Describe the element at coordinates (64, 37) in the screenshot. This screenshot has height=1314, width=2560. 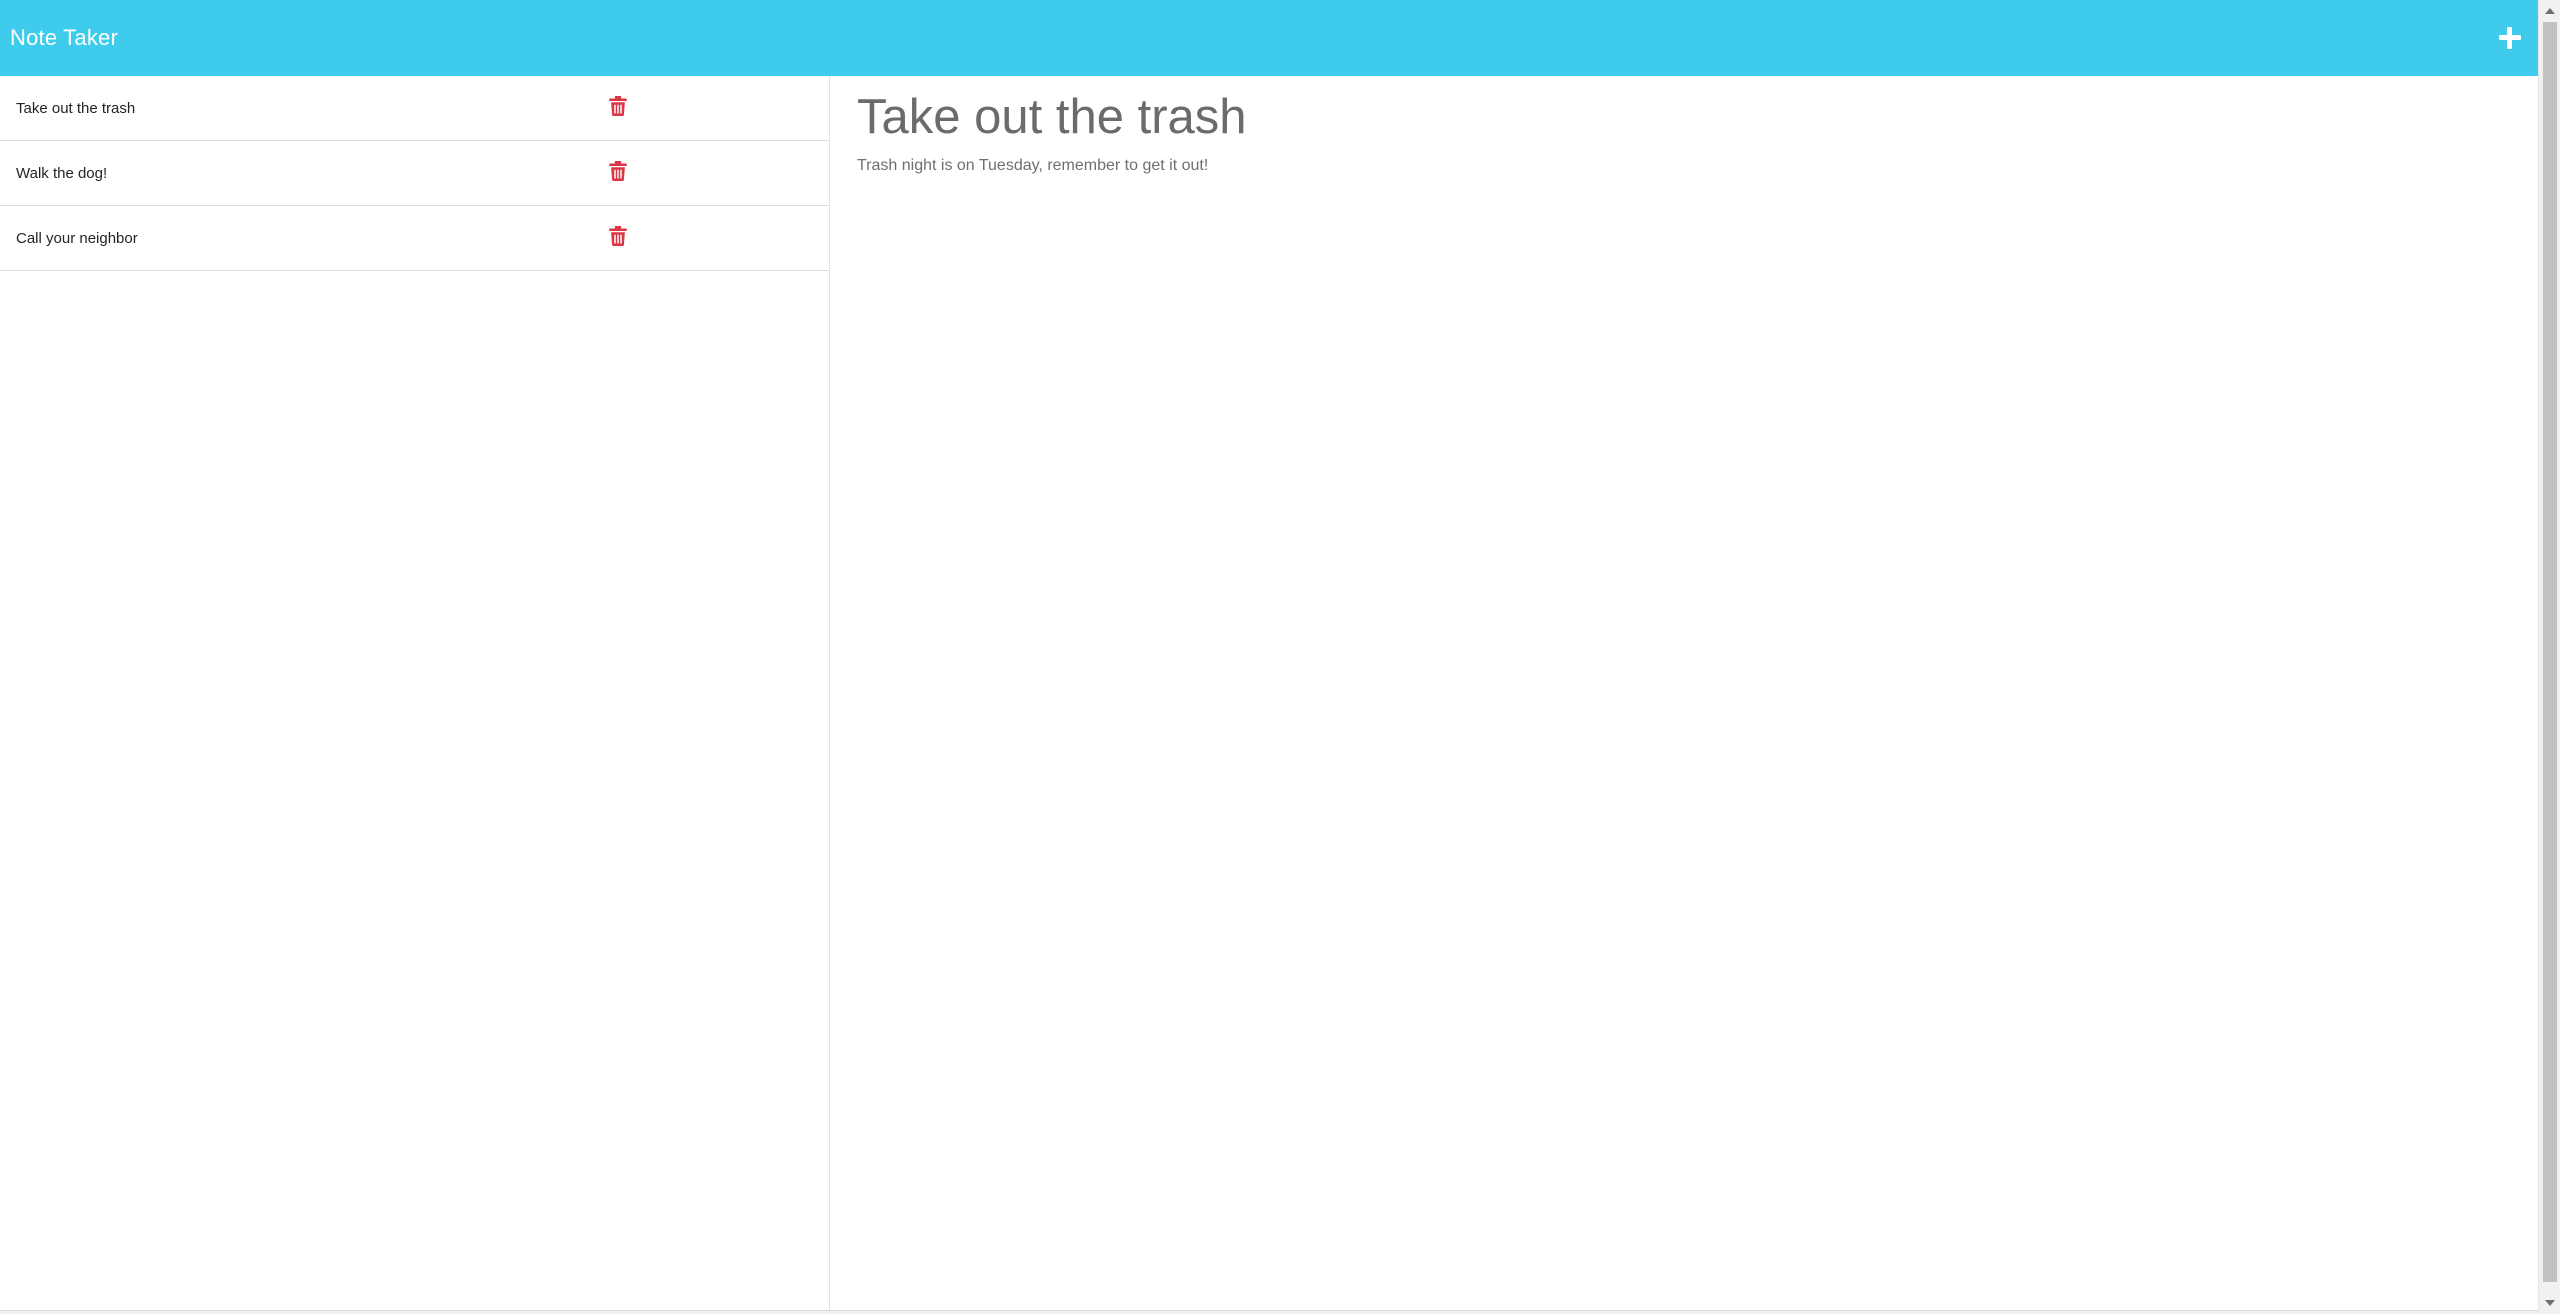
I see `brand-title: Note Taker` at that location.